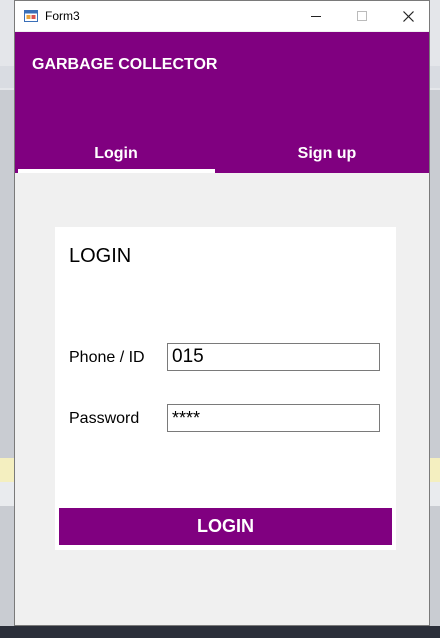 The width and height of the screenshot is (440, 638). What do you see at coordinates (62, 16) in the screenshot?
I see `window-title: Form3` at bounding box center [62, 16].